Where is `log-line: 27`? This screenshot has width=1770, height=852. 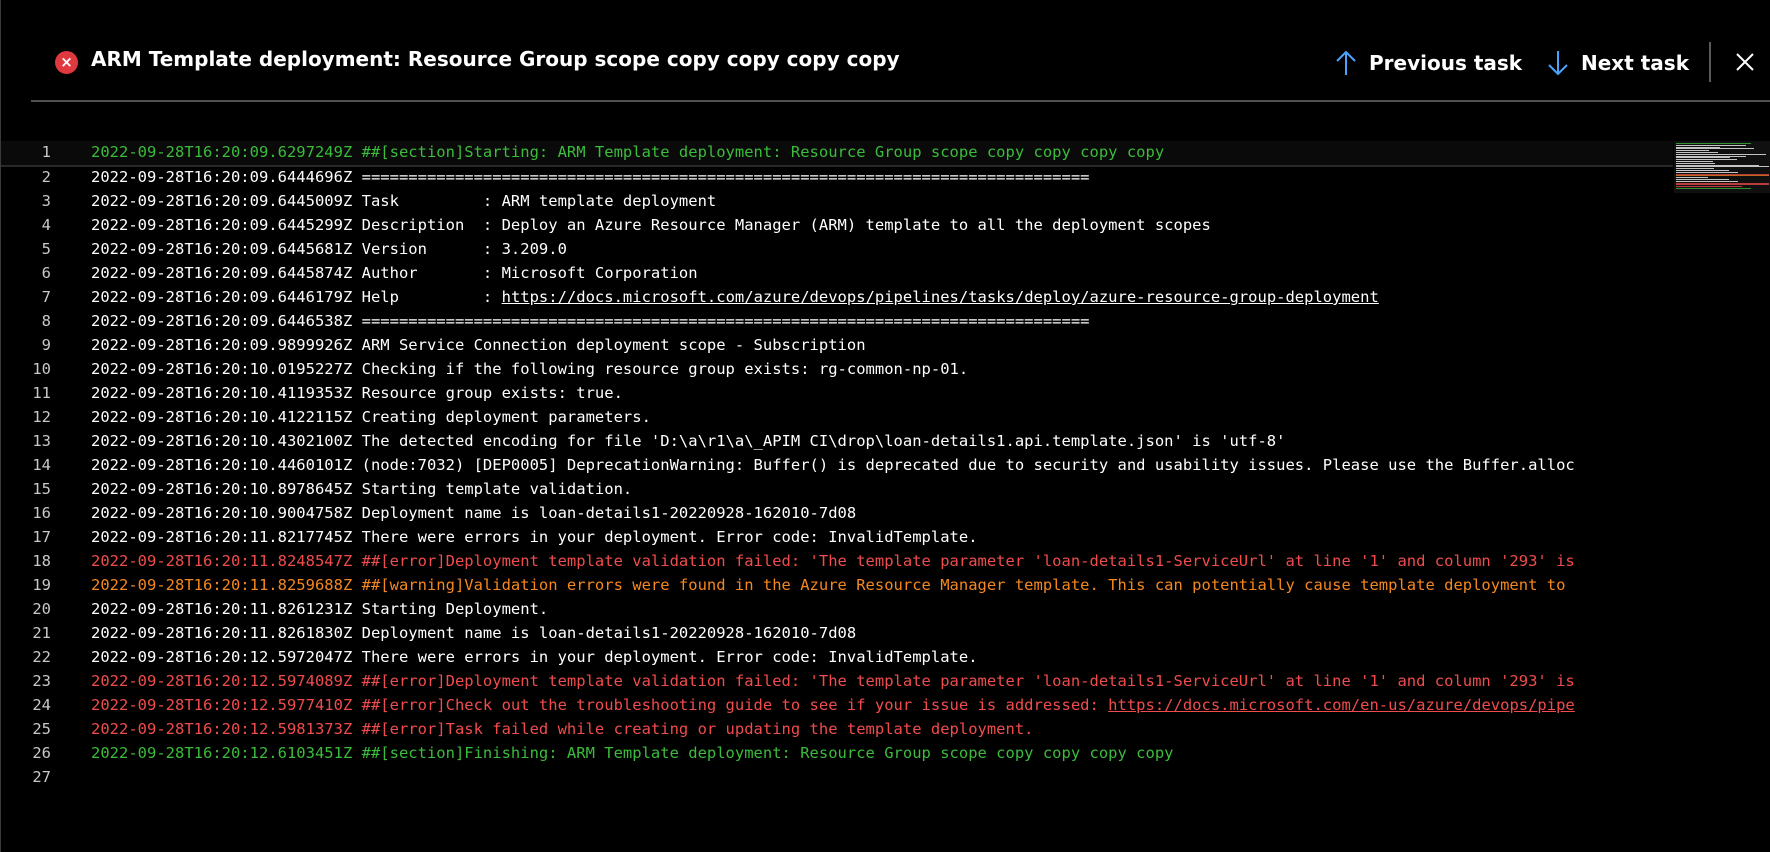 log-line: 27 is located at coordinates (837, 777).